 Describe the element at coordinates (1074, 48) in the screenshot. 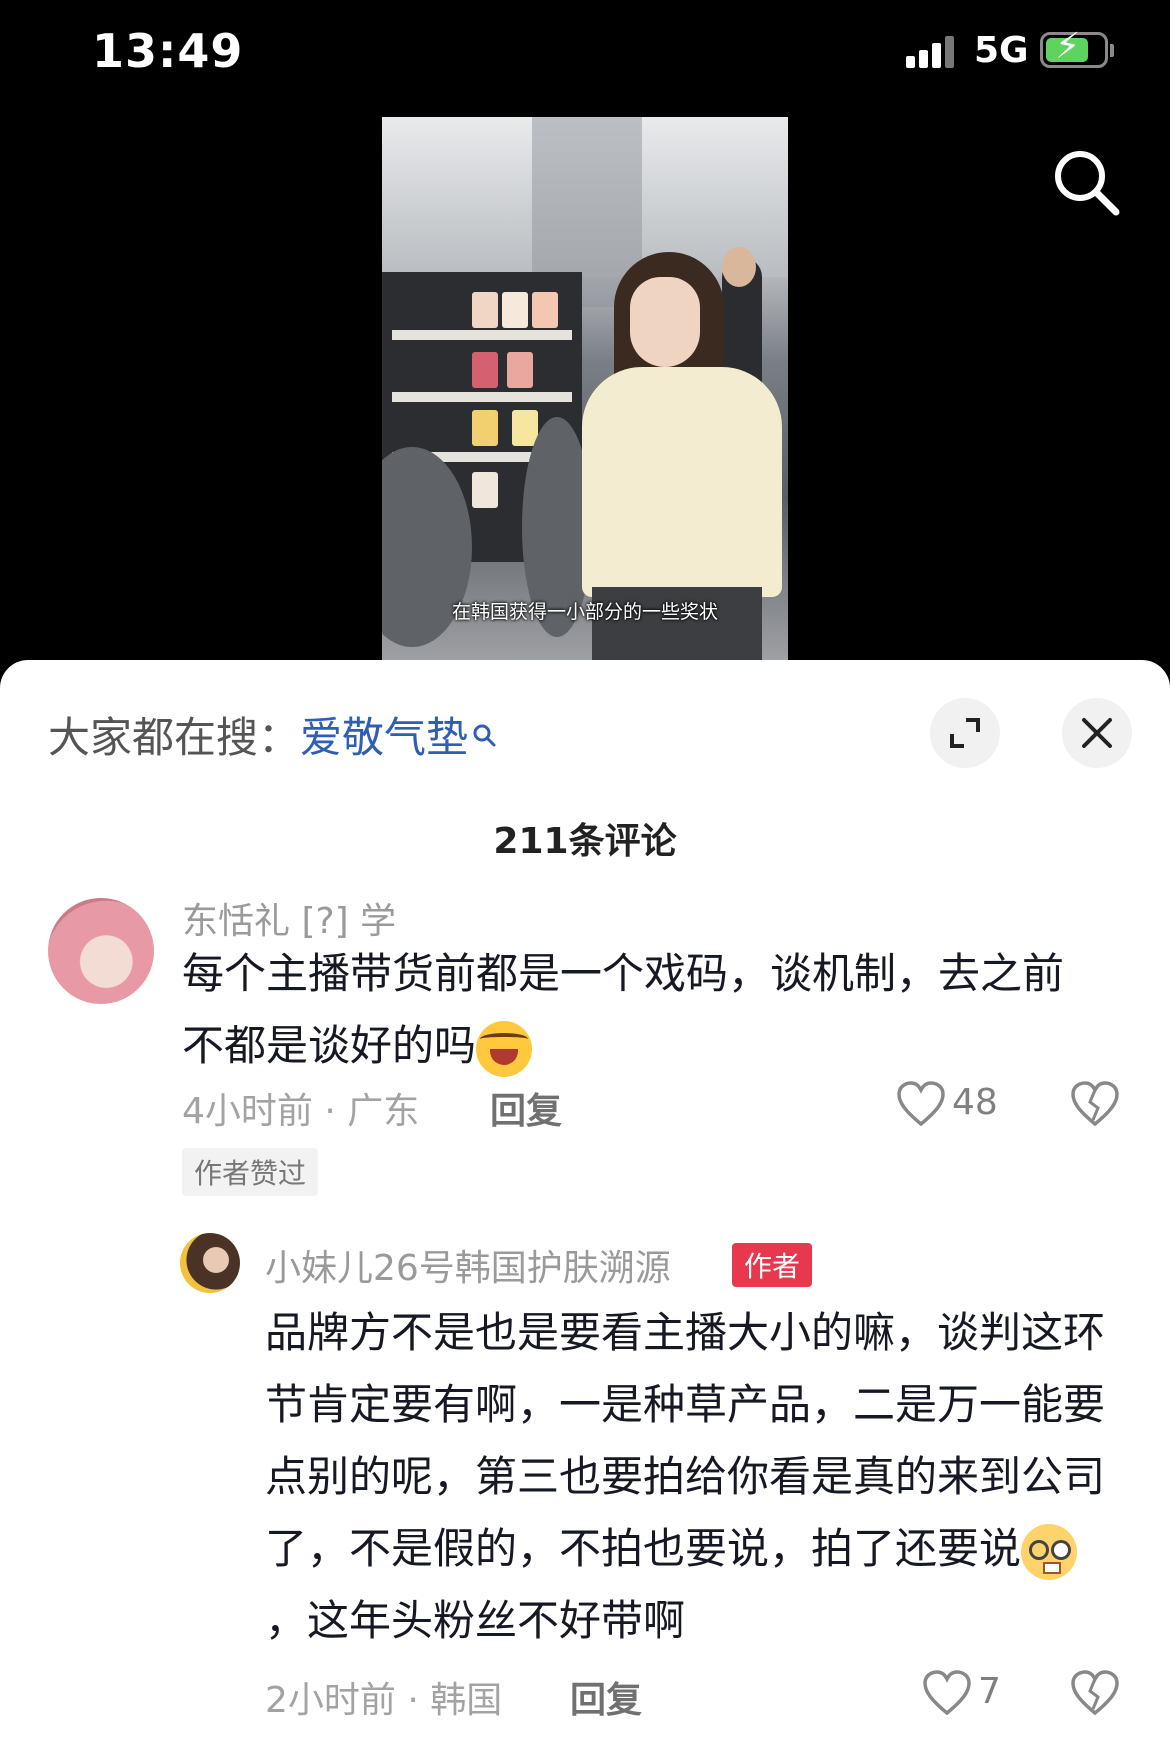

I see `battery-icon: ⚡` at that location.